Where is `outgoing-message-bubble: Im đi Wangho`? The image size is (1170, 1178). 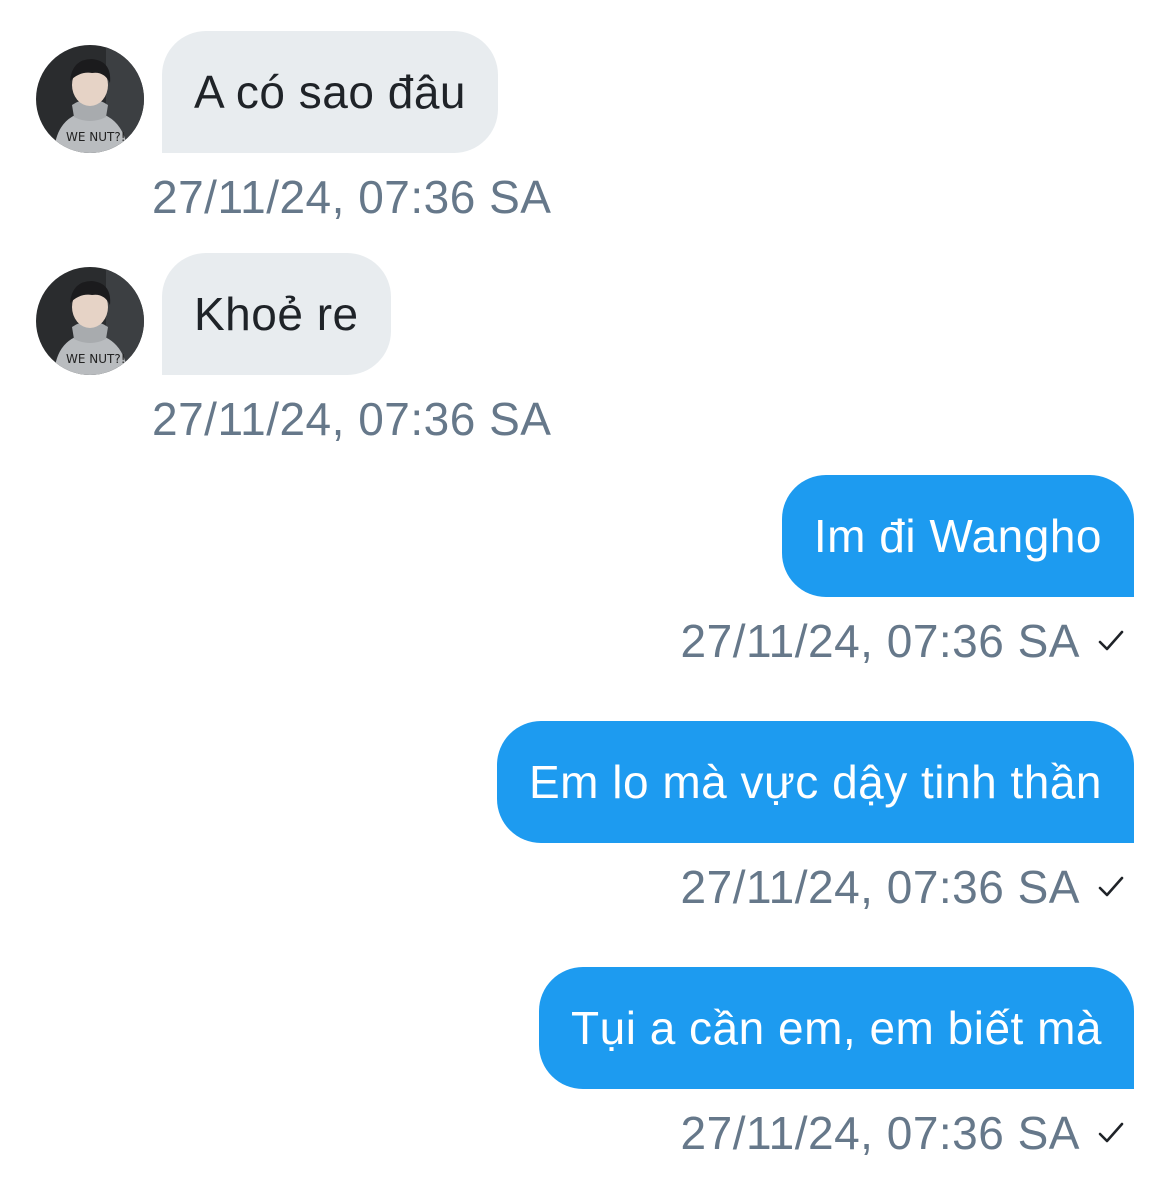 outgoing-message-bubble: Im đi Wangho is located at coordinates (957, 536).